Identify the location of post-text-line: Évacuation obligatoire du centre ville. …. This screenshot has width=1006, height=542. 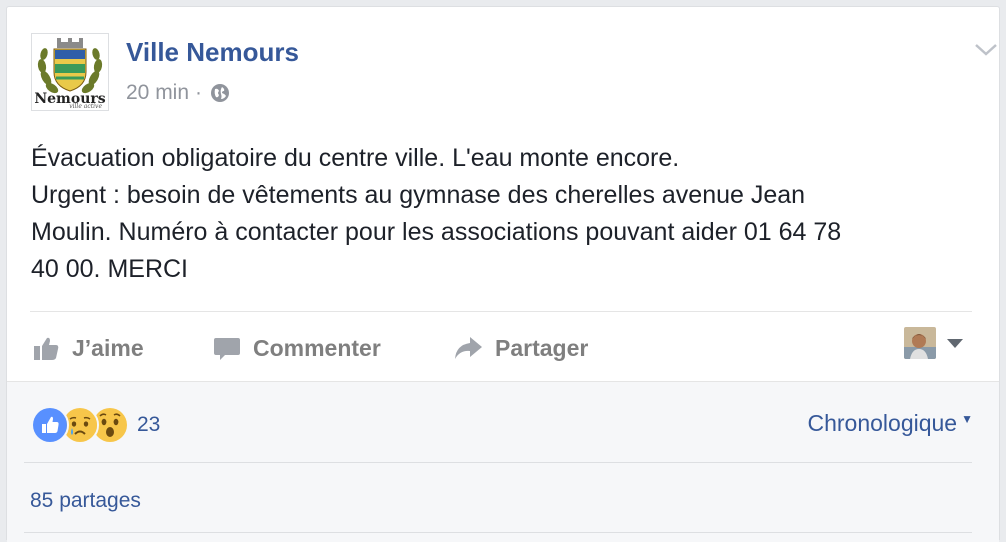
(355, 158).